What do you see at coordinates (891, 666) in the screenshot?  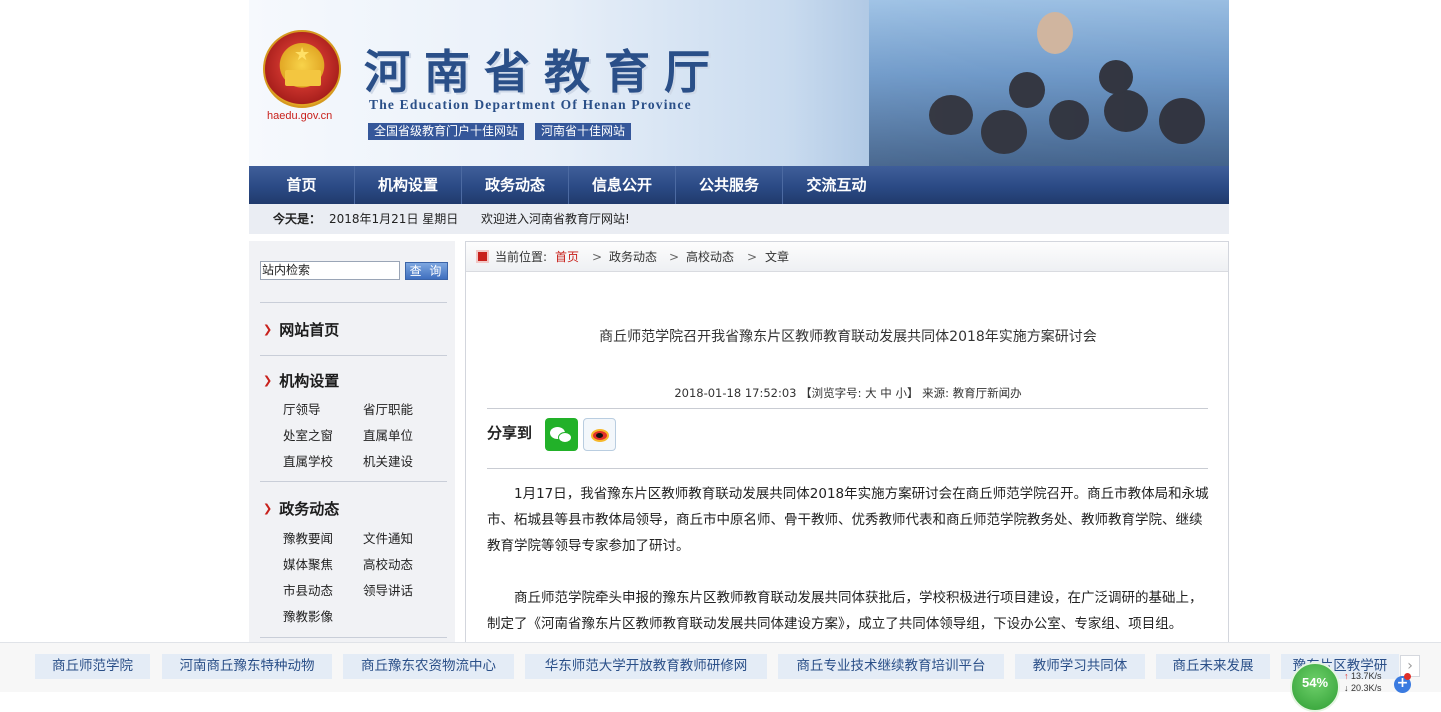 I see `friendly-link: 商丘专业技术继续教育培训平台` at bounding box center [891, 666].